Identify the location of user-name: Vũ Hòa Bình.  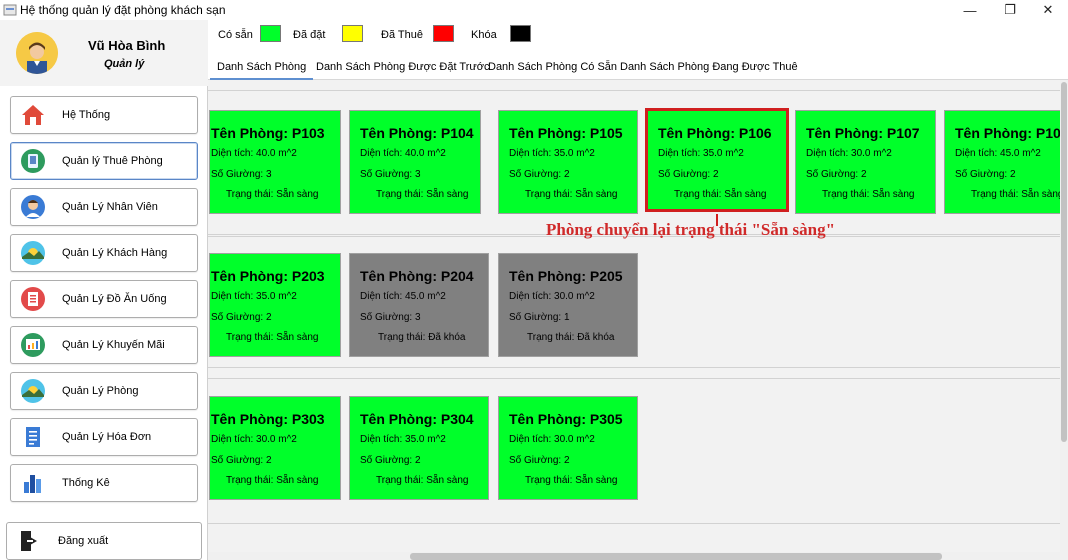
(127, 45).